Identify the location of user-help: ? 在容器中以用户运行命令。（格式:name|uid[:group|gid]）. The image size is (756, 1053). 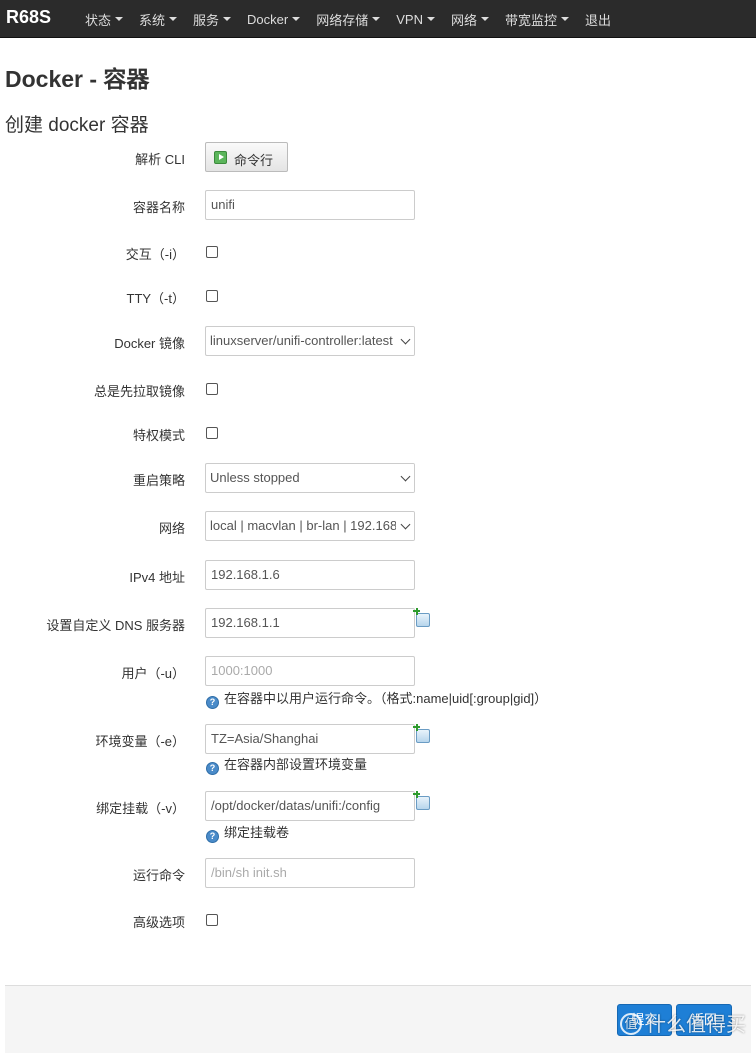
(376, 698).